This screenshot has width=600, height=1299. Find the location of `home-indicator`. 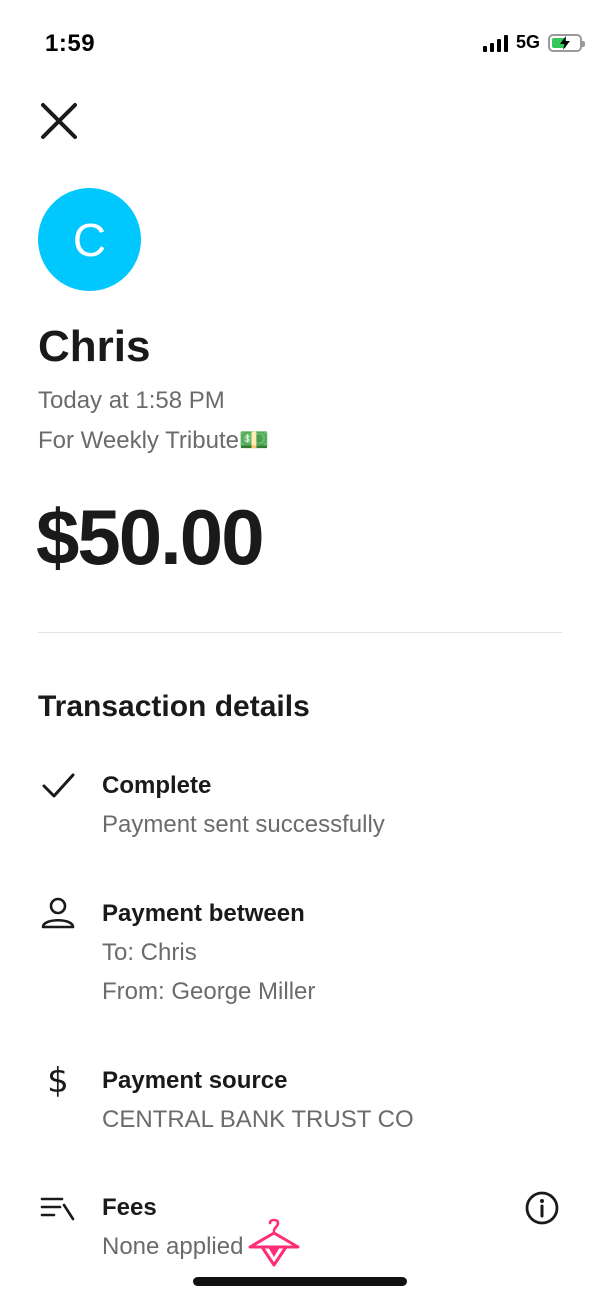

home-indicator is located at coordinates (300, 1281).